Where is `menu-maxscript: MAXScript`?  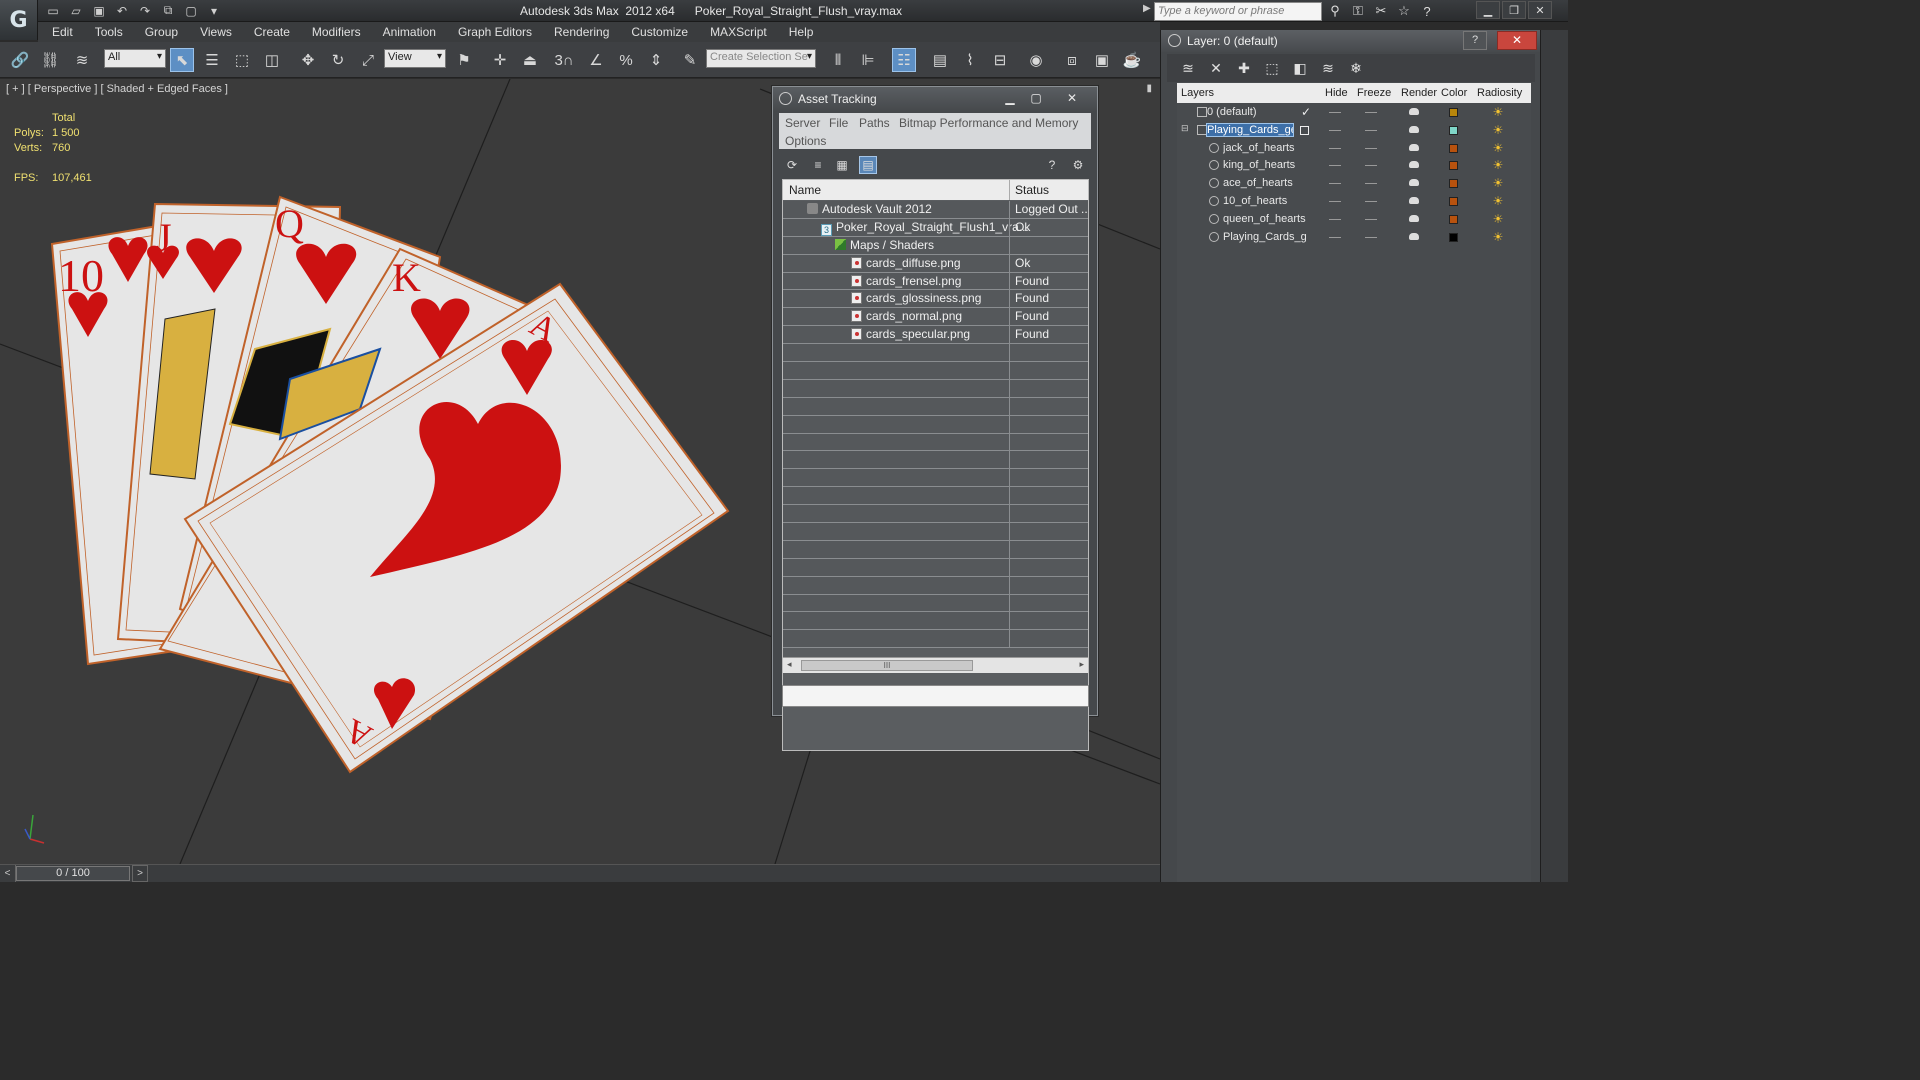 menu-maxscript: MAXScript is located at coordinates (738, 32).